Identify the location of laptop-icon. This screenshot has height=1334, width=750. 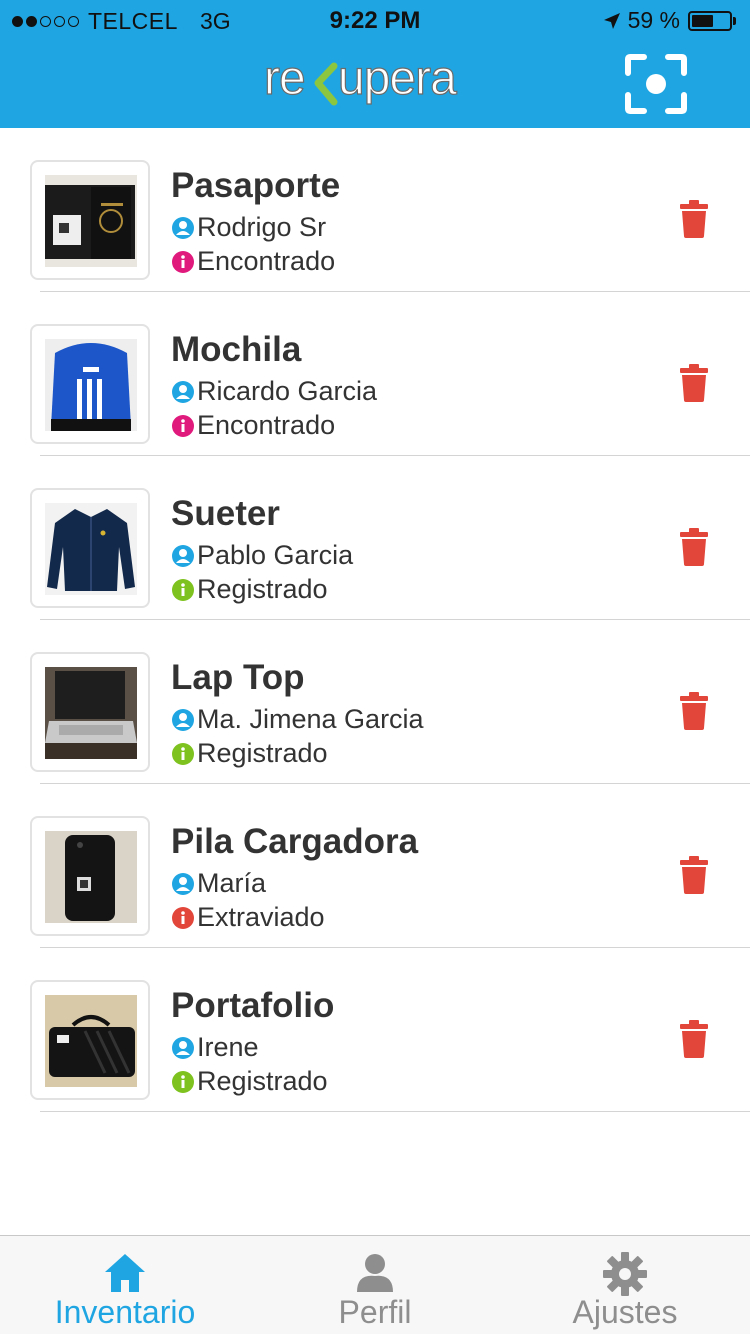
(91, 713).